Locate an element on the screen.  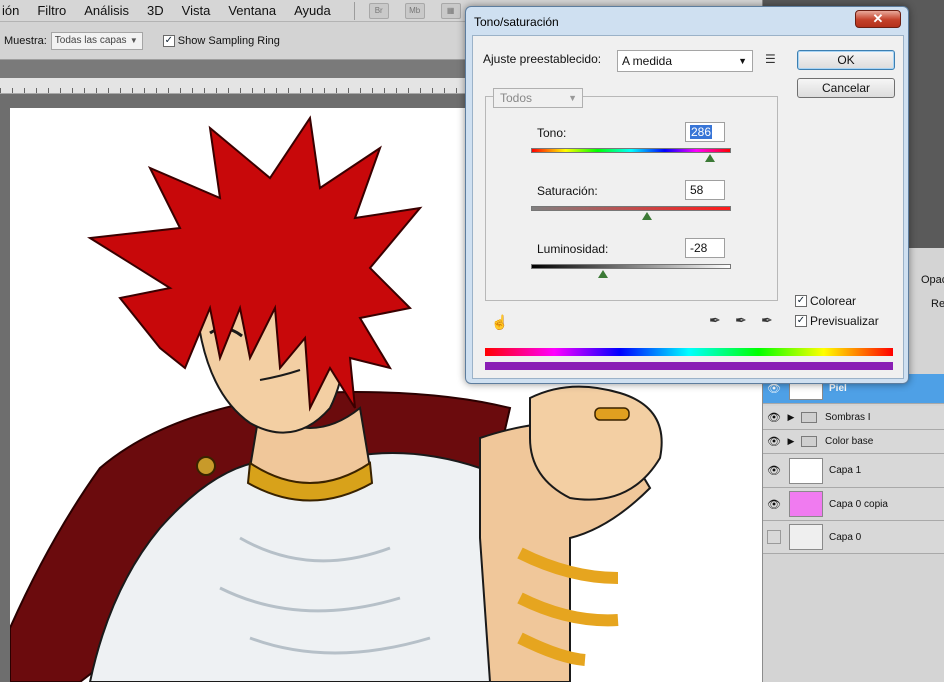
lightness-slider-track is located at coordinates (631, 266).